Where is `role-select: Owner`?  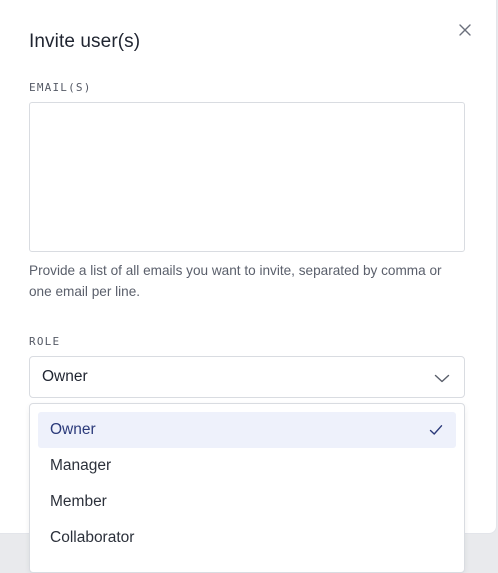
role-select: Owner is located at coordinates (247, 377).